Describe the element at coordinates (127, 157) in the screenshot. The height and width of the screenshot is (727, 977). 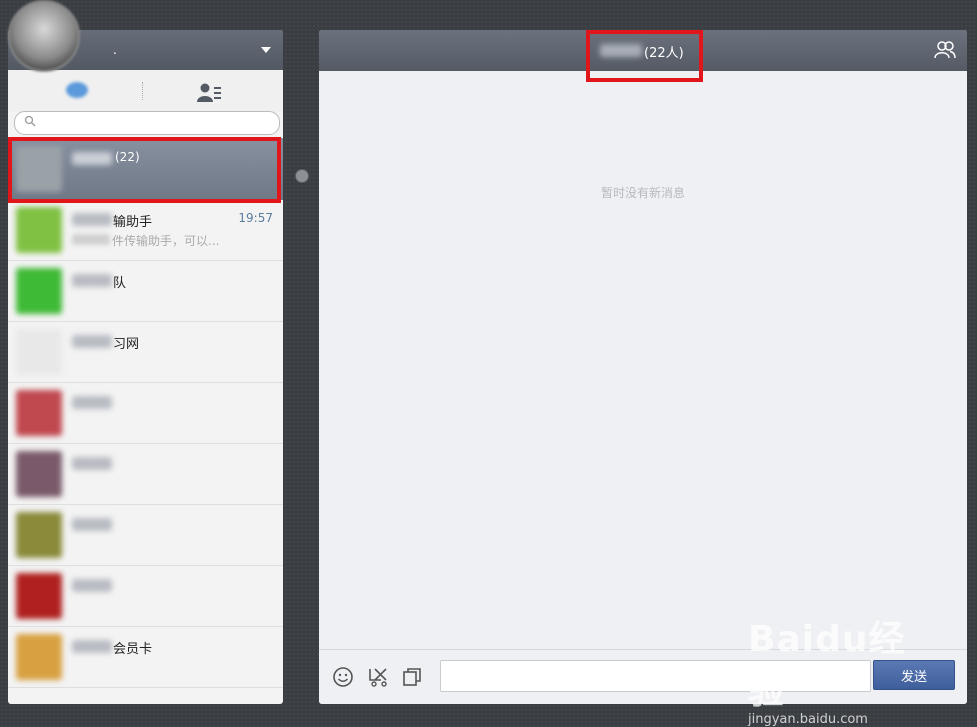
I see `chat-name: (22)` at that location.